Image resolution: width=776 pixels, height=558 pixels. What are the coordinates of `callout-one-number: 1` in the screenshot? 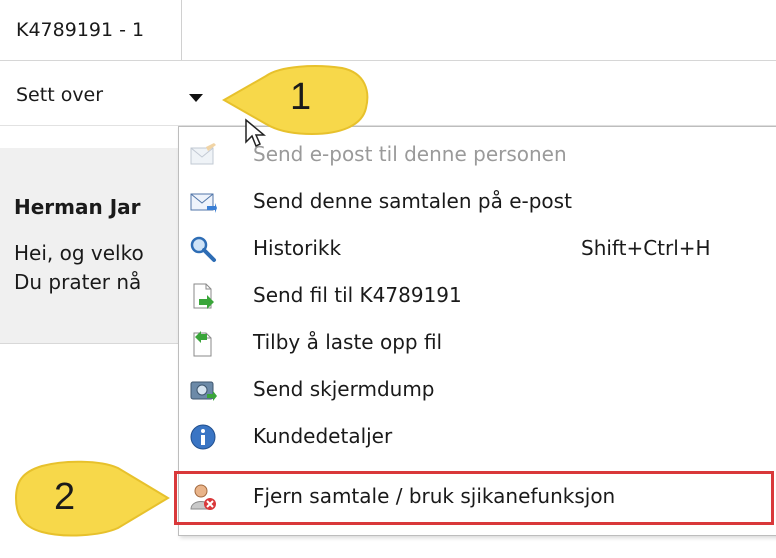 It's located at (301, 97).